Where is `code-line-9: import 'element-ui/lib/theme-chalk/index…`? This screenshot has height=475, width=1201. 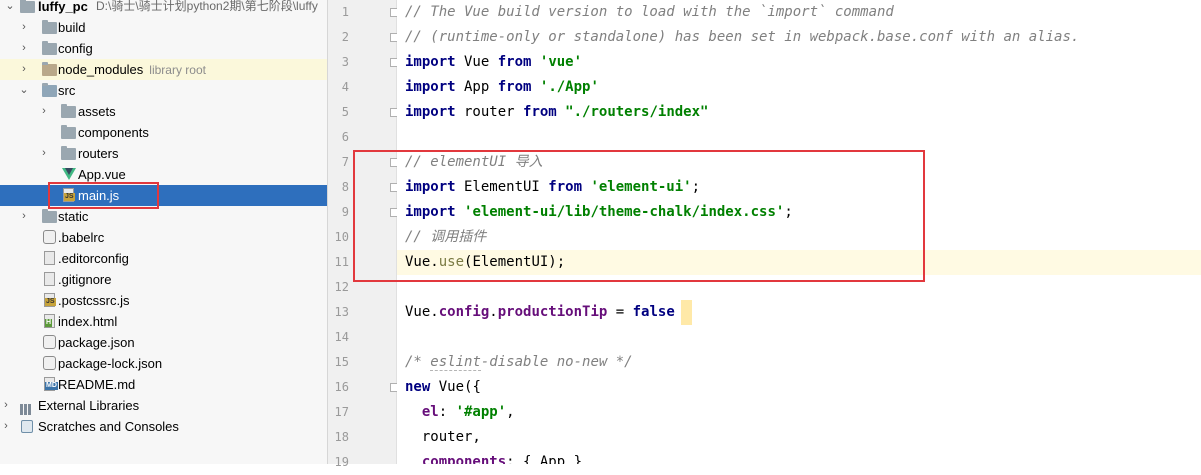
code-line-9: import 'element-ui/lib/theme-chalk/index… is located at coordinates (599, 212).